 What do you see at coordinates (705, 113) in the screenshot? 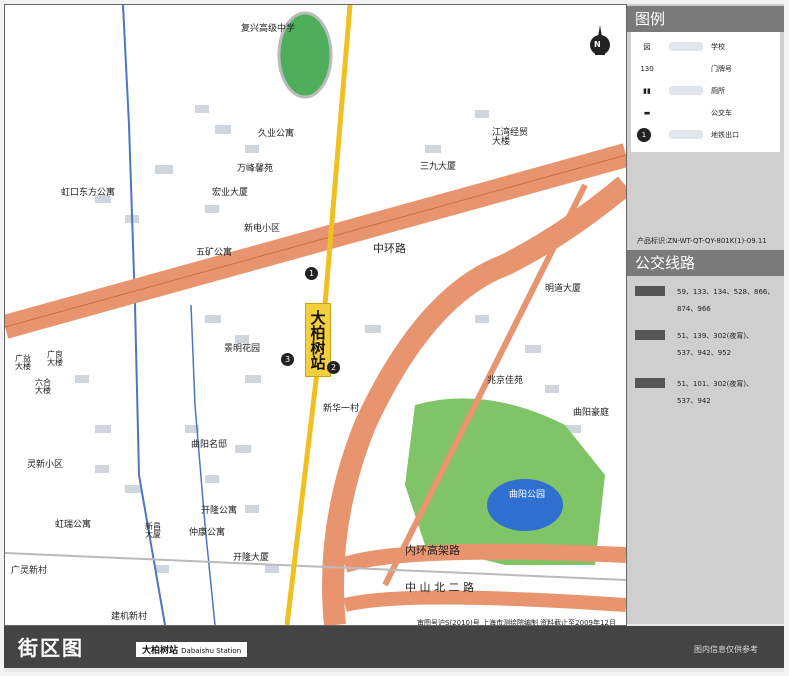
I see `legend-bus: ▬ 公交车` at bounding box center [705, 113].